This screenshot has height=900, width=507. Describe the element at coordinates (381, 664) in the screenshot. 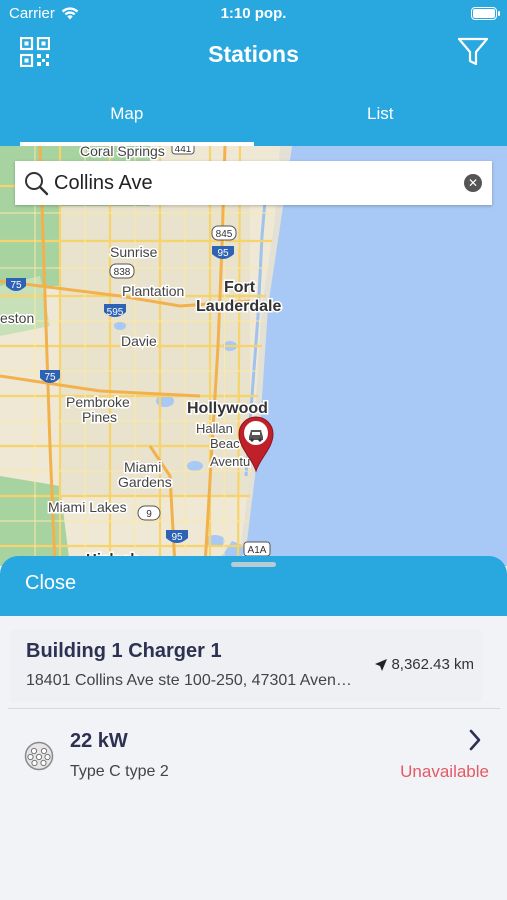

I see `location-arrow-icon` at that location.